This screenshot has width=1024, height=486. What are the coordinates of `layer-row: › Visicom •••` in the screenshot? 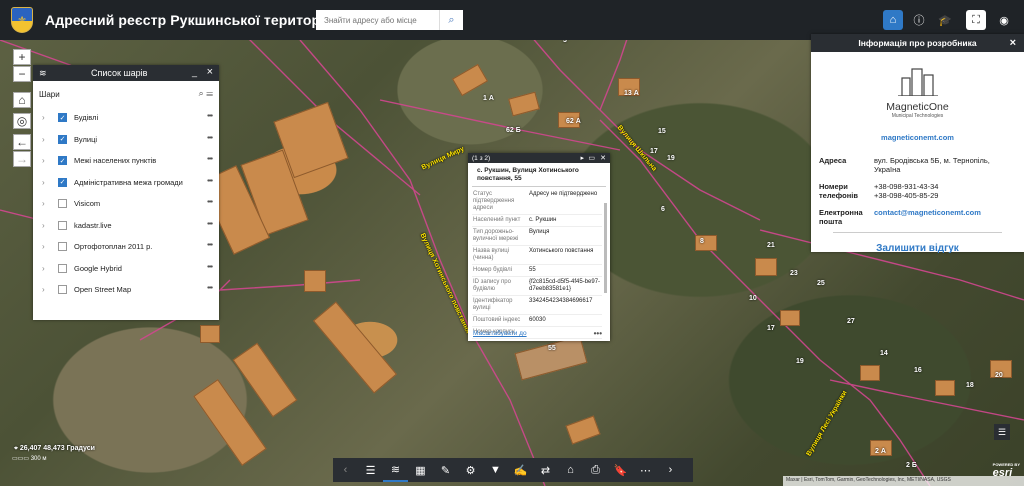 It's located at (126, 204).